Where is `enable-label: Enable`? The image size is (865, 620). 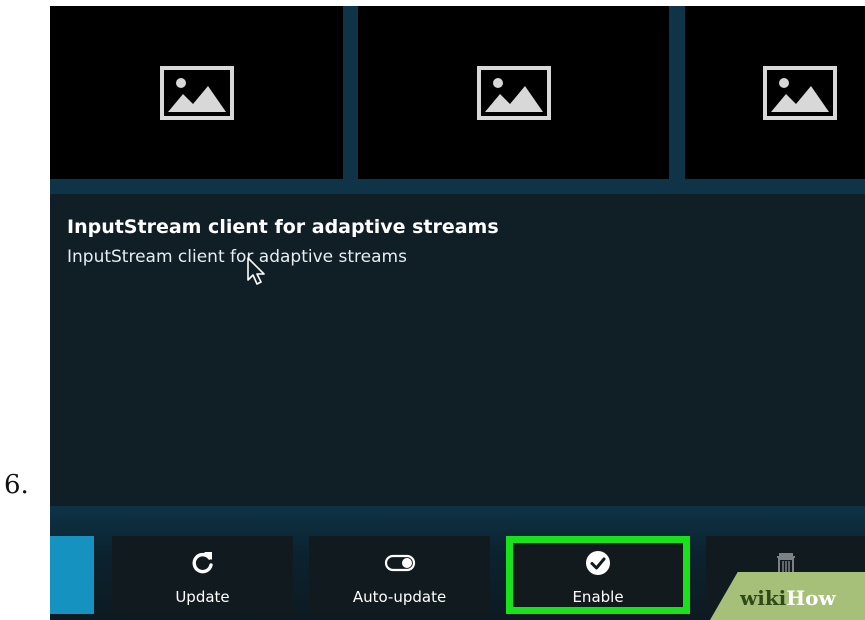
enable-label: Enable is located at coordinates (598, 597).